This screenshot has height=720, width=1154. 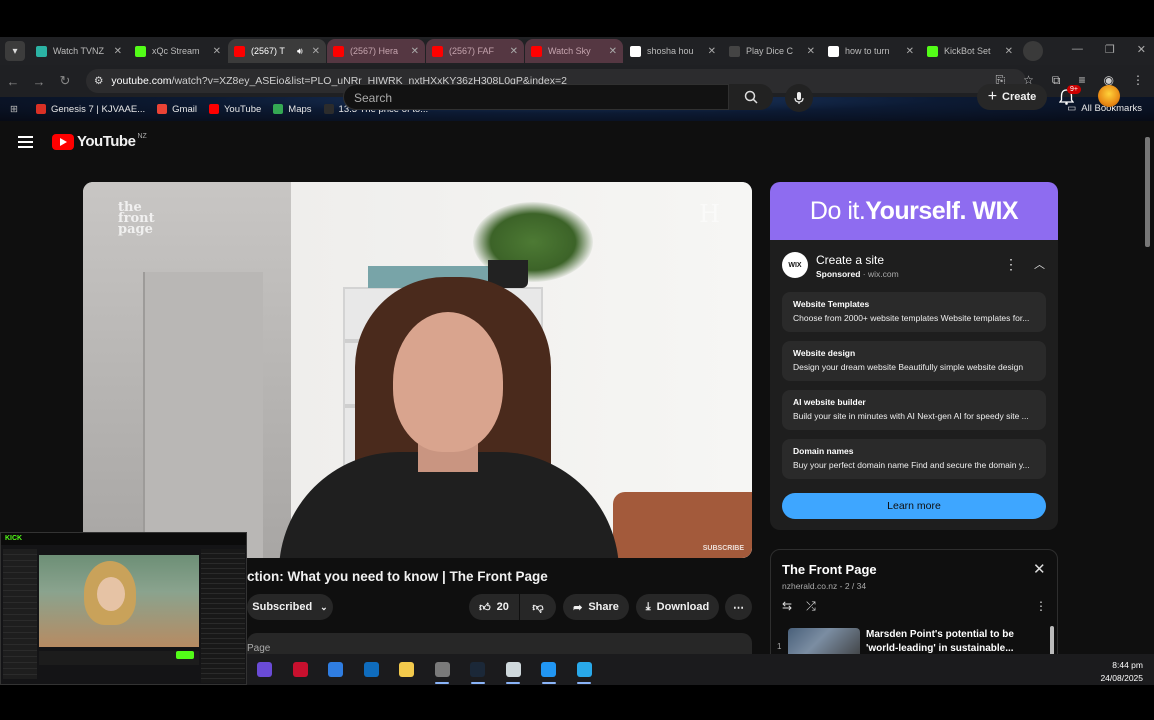 What do you see at coordinates (1110, 49) in the screenshot?
I see `restore-icon: ❐` at bounding box center [1110, 49].